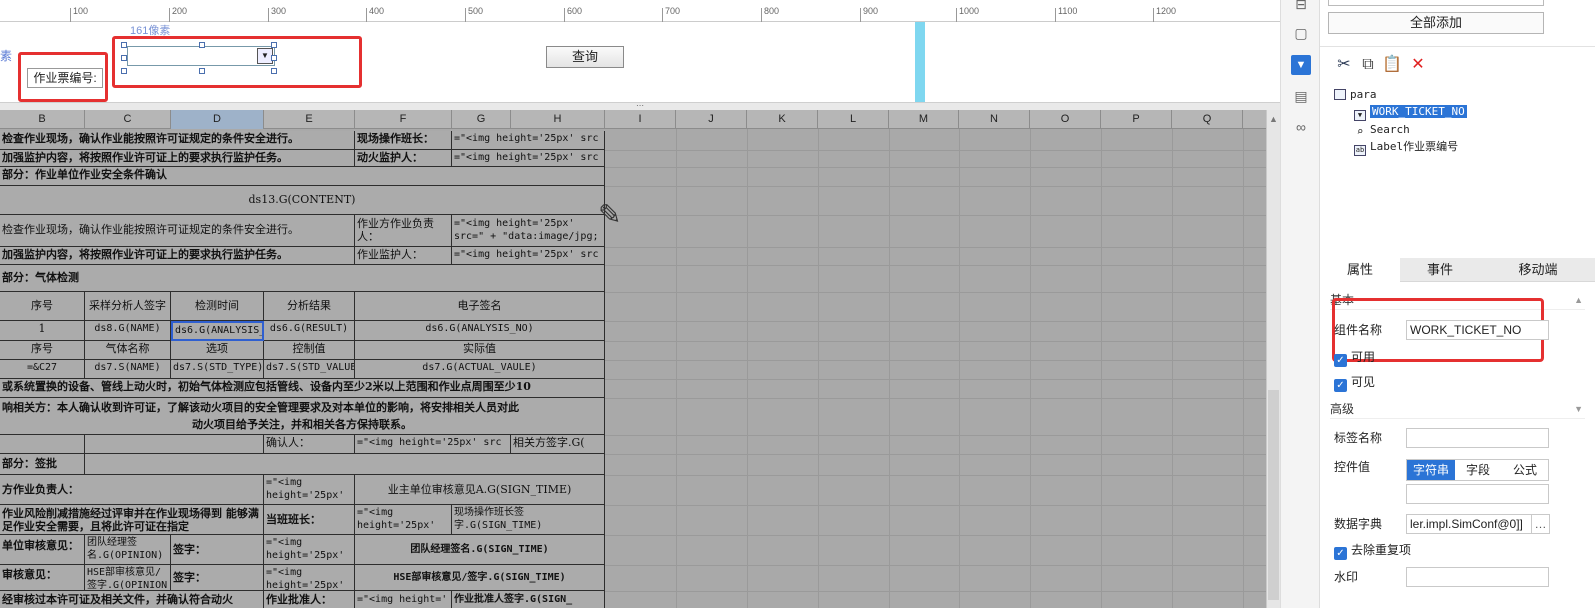 The height and width of the screenshot is (608, 1595). What do you see at coordinates (1578, 409) in the screenshot?
I see `chevron-down-icon: ▼` at bounding box center [1578, 409].